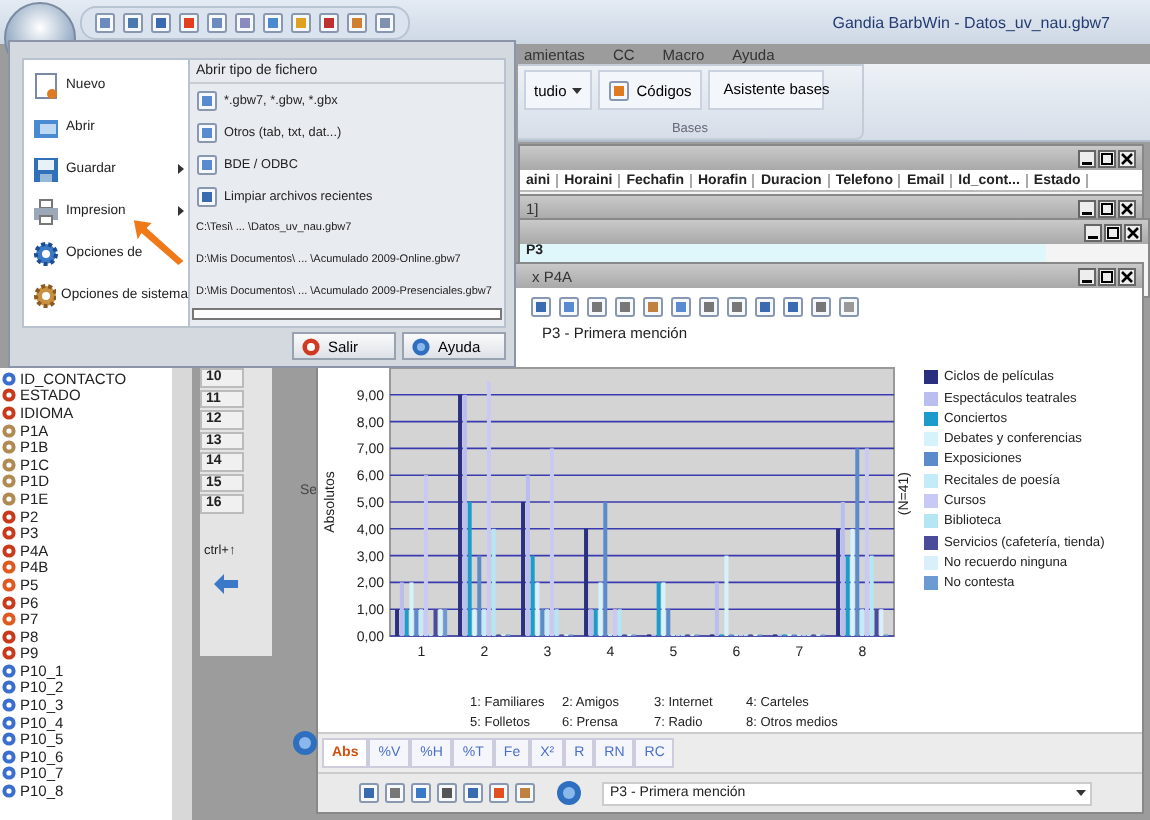 Image resolution: width=1150 pixels, height=820 pixels. I want to click on printer-icon, so click(46, 211).